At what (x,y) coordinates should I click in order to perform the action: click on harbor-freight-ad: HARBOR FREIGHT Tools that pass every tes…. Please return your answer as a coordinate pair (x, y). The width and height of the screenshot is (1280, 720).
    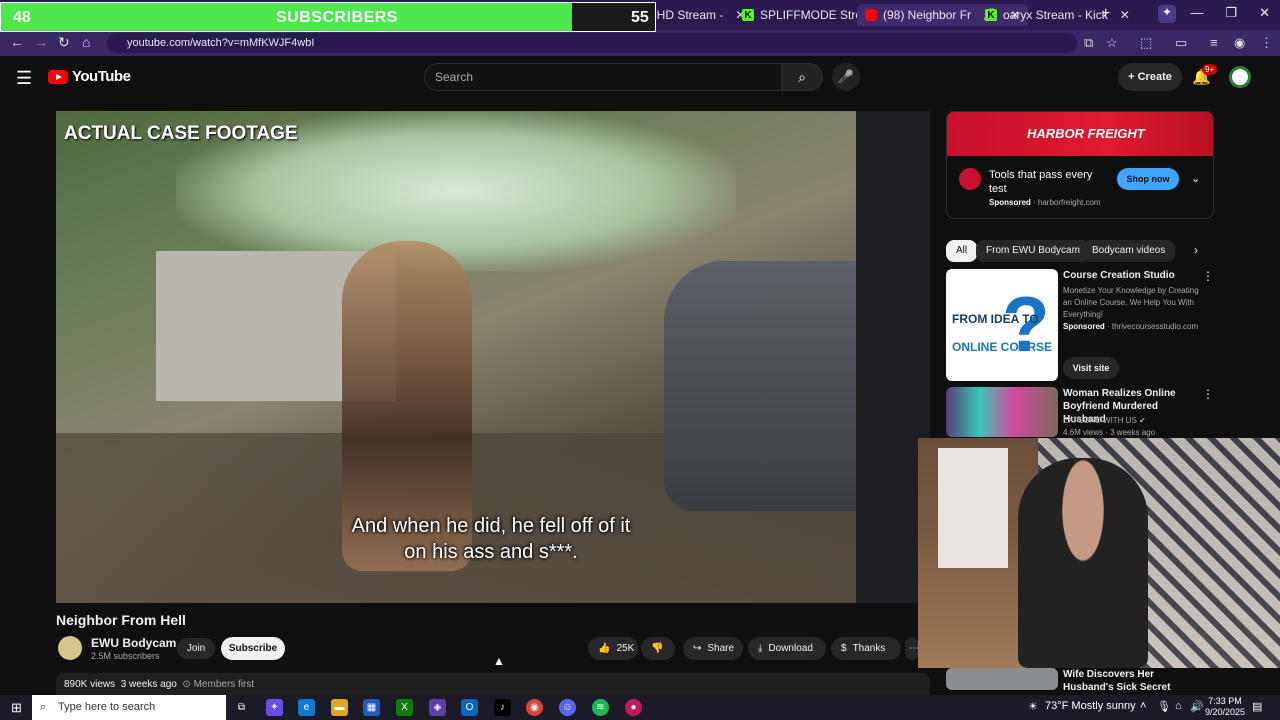
    Looking at the image, I should click on (1080, 165).